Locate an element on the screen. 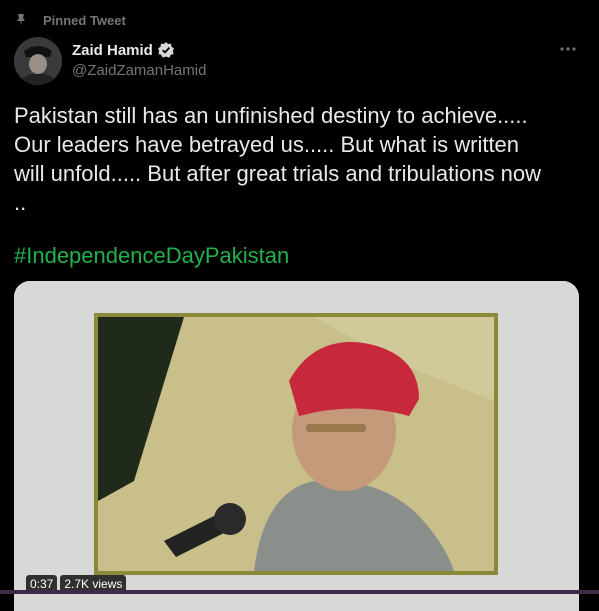  author-handle: @ZaidZamanHamid is located at coordinates (139, 70).